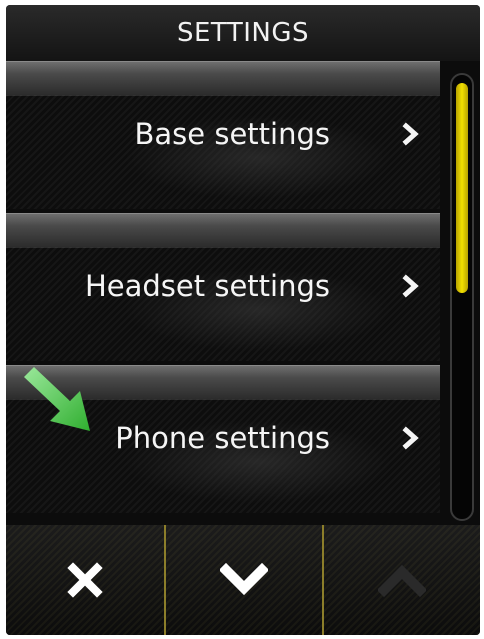 The width and height of the screenshot is (484, 639). Describe the element at coordinates (207, 286) in the screenshot. I see `menu-item-label: Headset settings` at that location.